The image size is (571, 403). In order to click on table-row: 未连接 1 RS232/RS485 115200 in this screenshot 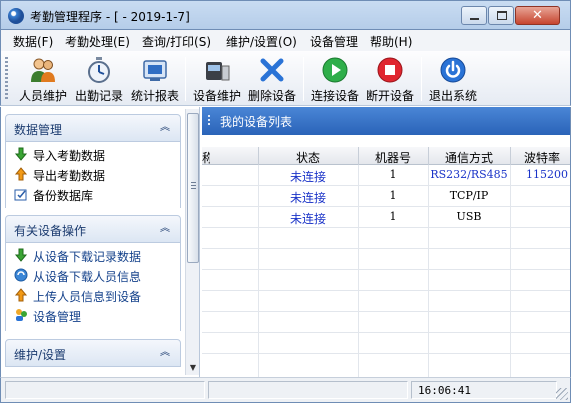, I will do `click(386, 175)`.